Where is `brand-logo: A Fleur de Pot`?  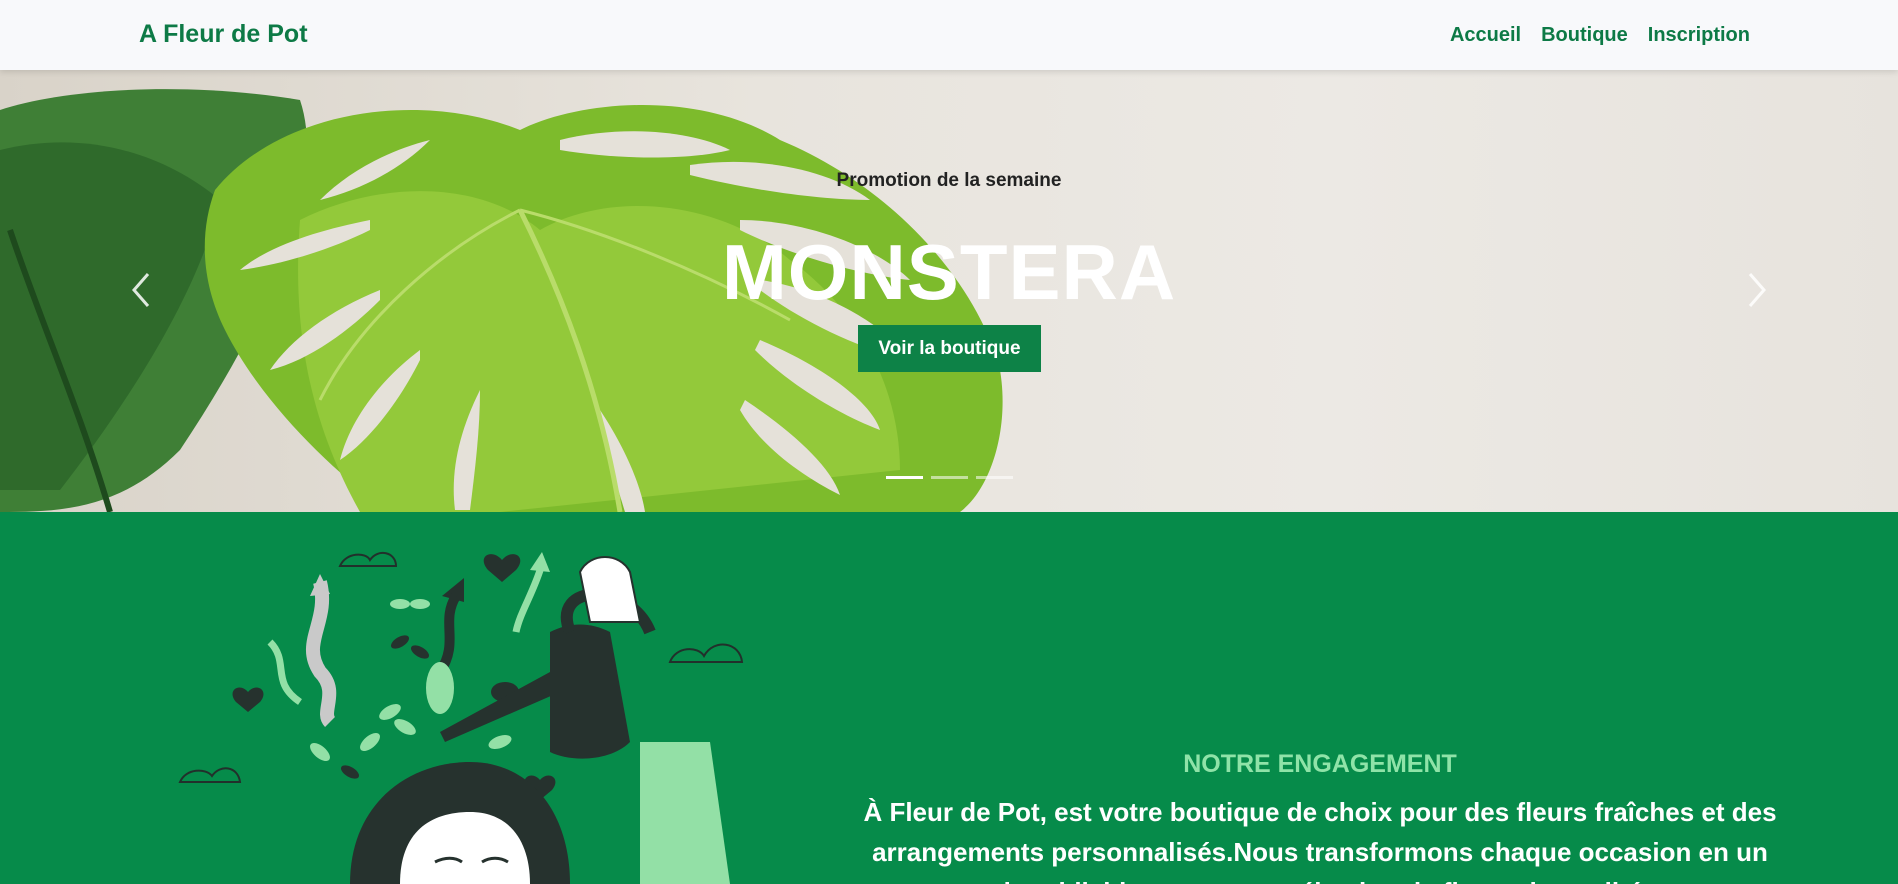
brand-logo: A Fleur de Pot is located at coordinates (223, 34).